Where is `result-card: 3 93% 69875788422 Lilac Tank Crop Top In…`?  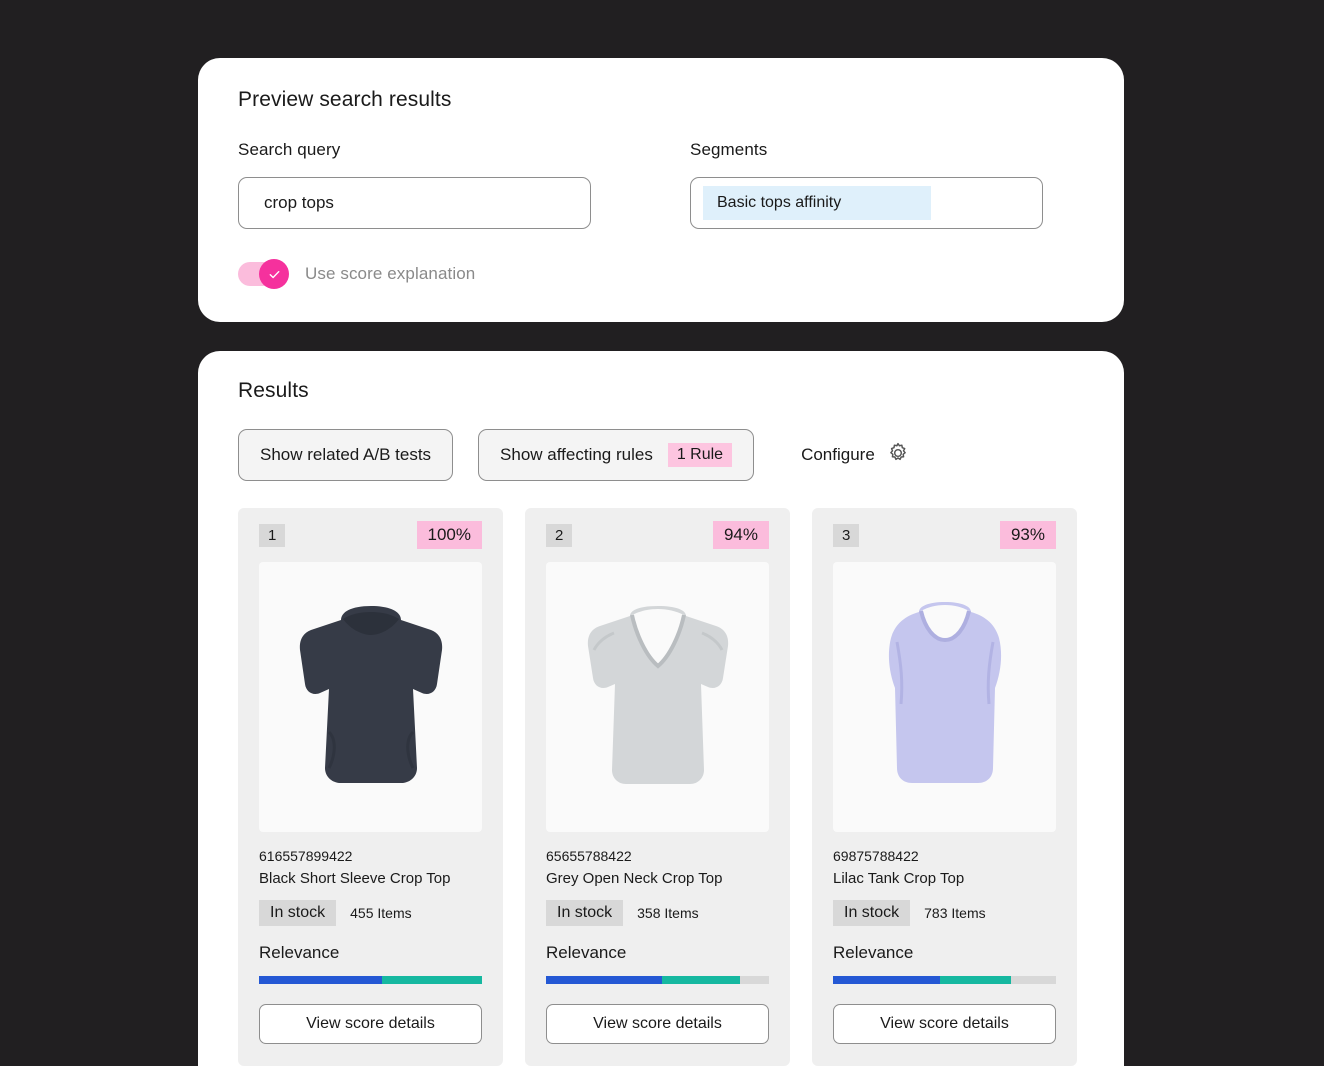
result-card: 3 93% 69875788422 Lilac Tank Crop Top In… is located at coordinates (944, 787).